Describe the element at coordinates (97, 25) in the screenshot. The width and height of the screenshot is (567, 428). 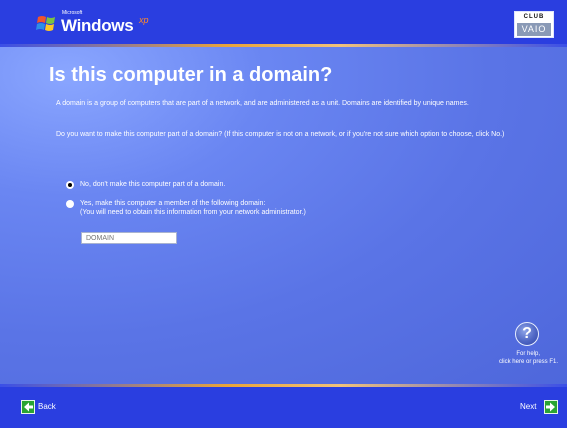
I see `windows-wordmark: Windows` at that location.